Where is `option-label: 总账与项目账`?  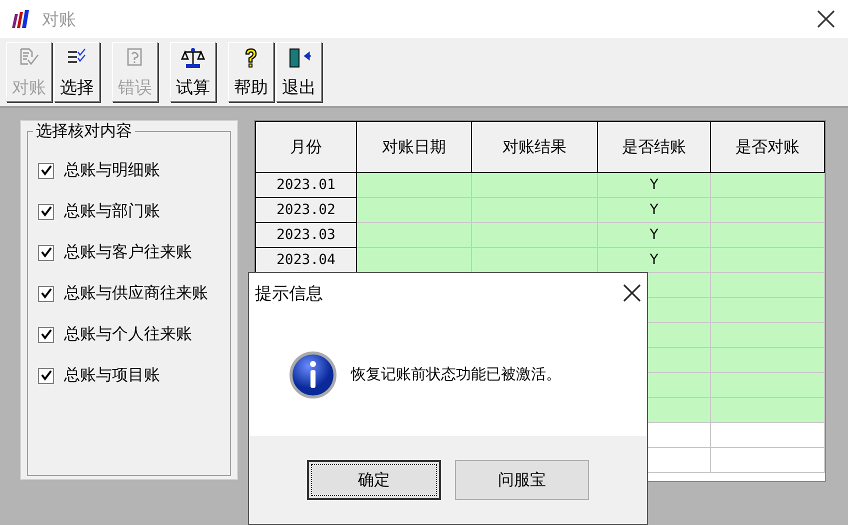
option-label: 总账与项目账 is located at coordinates (112, 375).